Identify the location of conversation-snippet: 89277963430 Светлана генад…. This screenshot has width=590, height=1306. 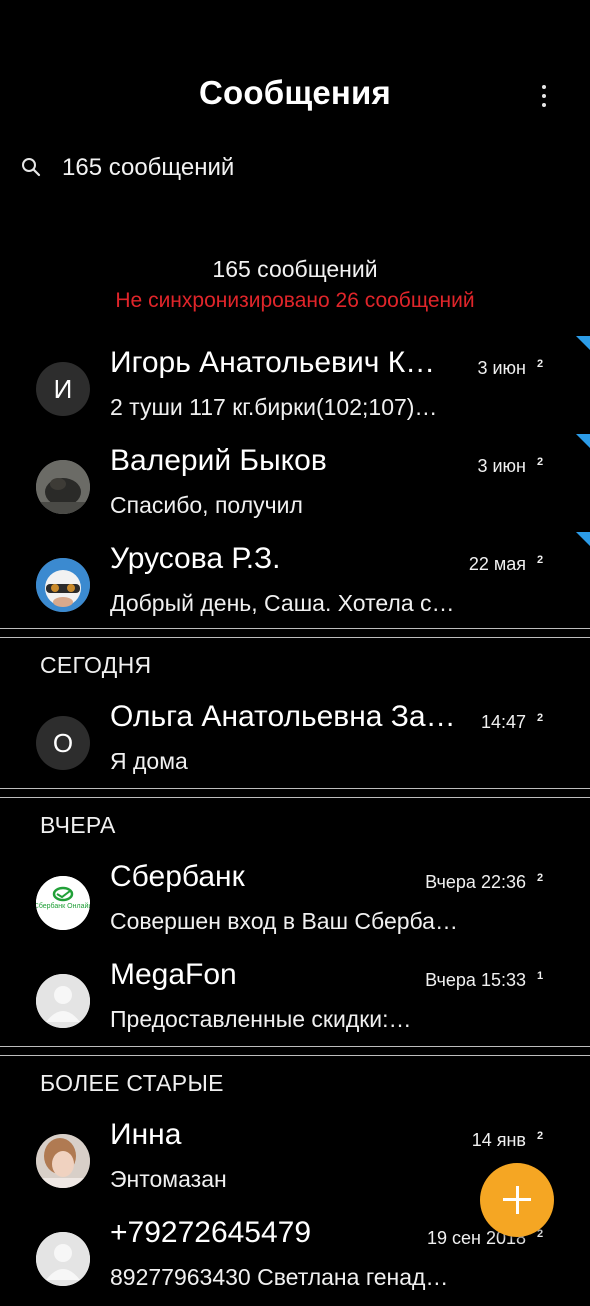
(279, 1277).